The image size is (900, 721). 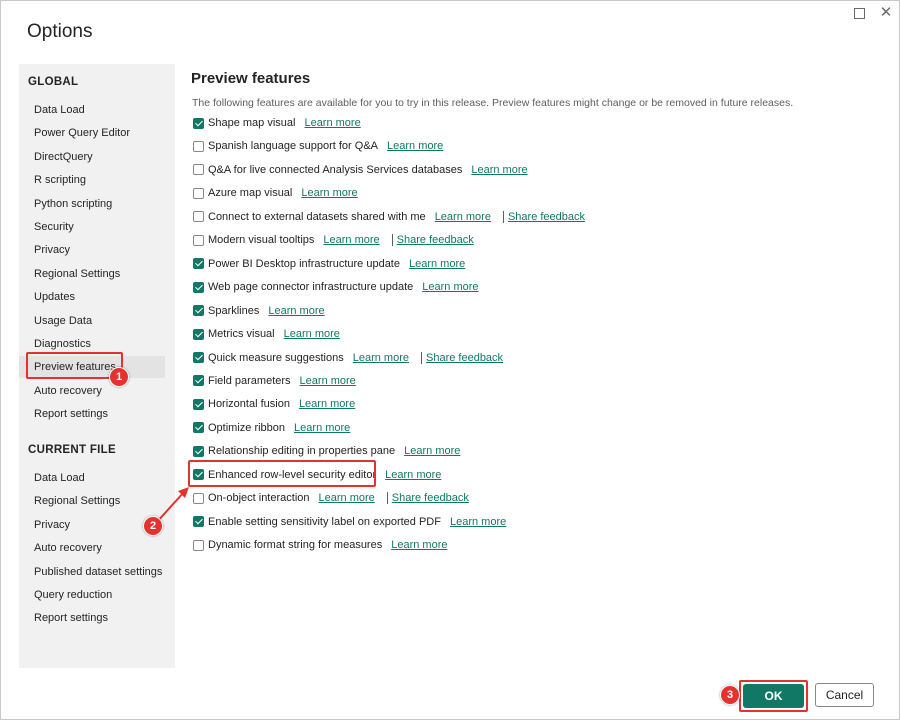 What do you see at coordinates (153, 526) in the screenshot?
I see `step-badge-2: 2` at bounding box center [153, 526].